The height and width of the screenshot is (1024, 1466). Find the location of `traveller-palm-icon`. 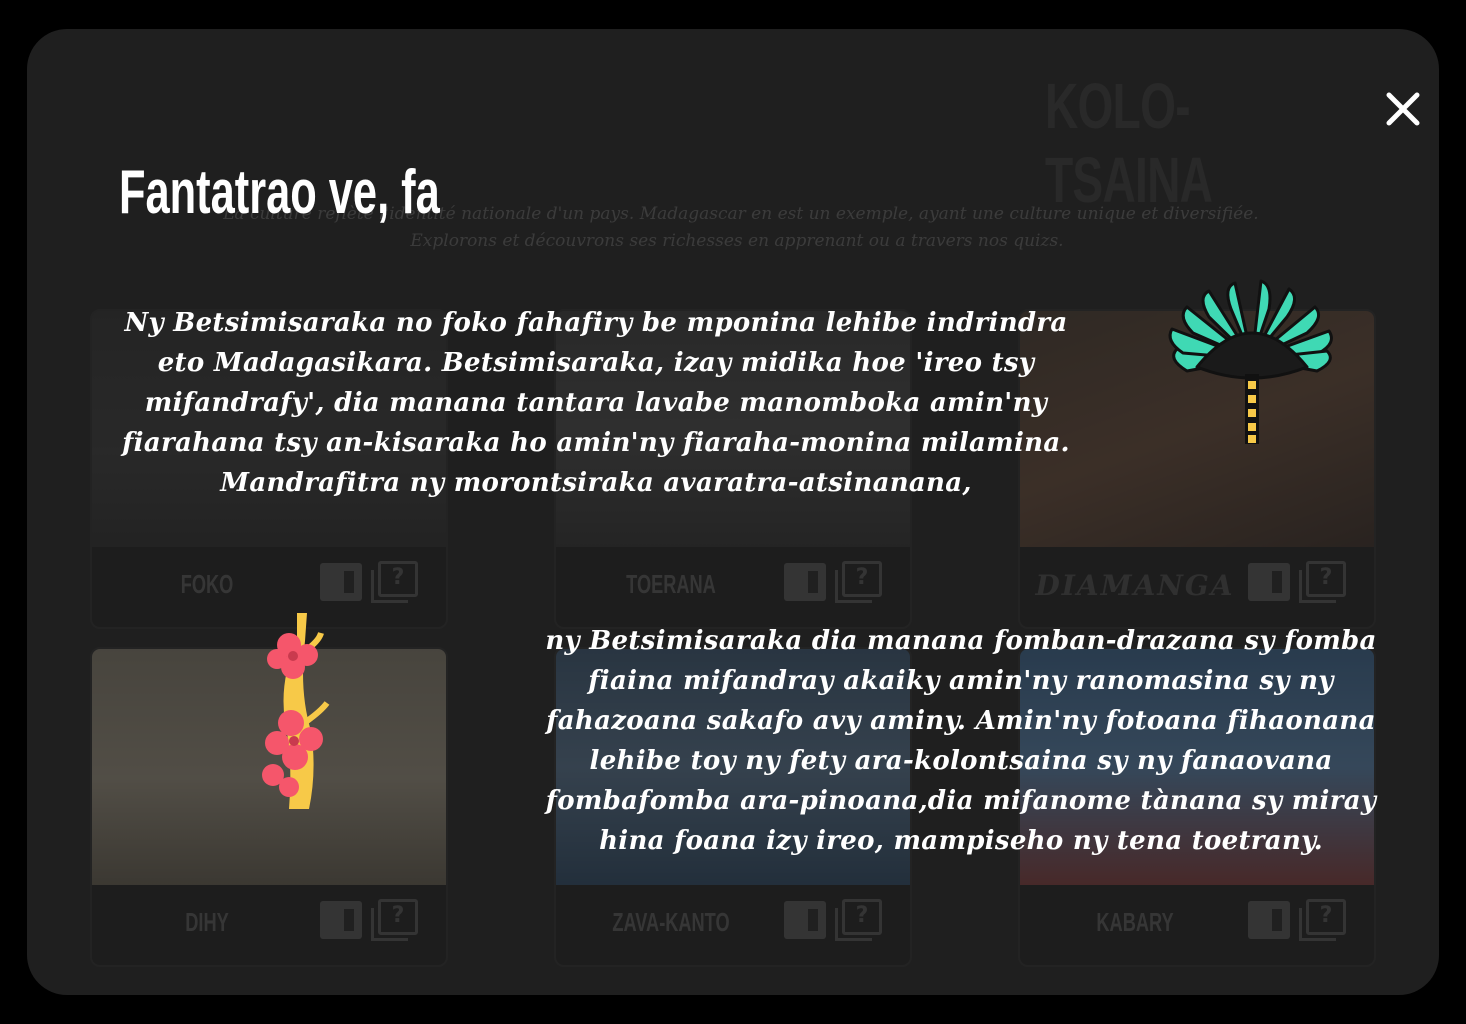

traveller-palm-icon is located at coordinates (1250, 361).